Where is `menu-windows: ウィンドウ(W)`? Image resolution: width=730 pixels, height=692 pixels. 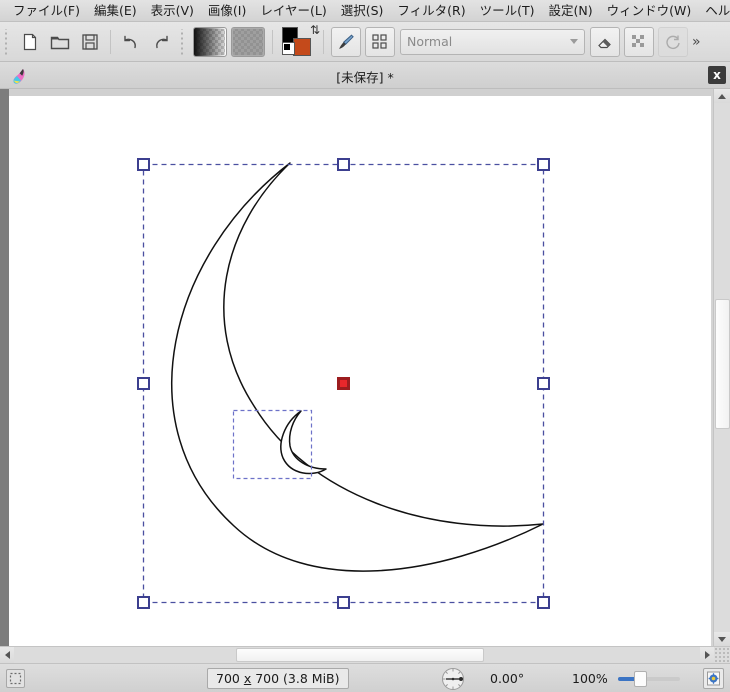
menu-windows: ウィンドウ(W) is located at coordinates (649, 11).